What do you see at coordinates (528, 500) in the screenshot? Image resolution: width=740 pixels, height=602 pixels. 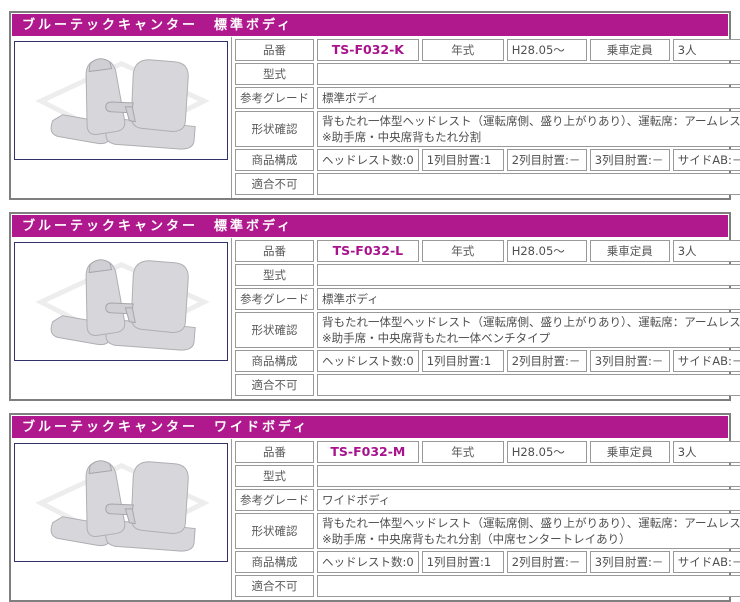 I see `grade-value: ワイドボディ` at bounding box center [528, 500].